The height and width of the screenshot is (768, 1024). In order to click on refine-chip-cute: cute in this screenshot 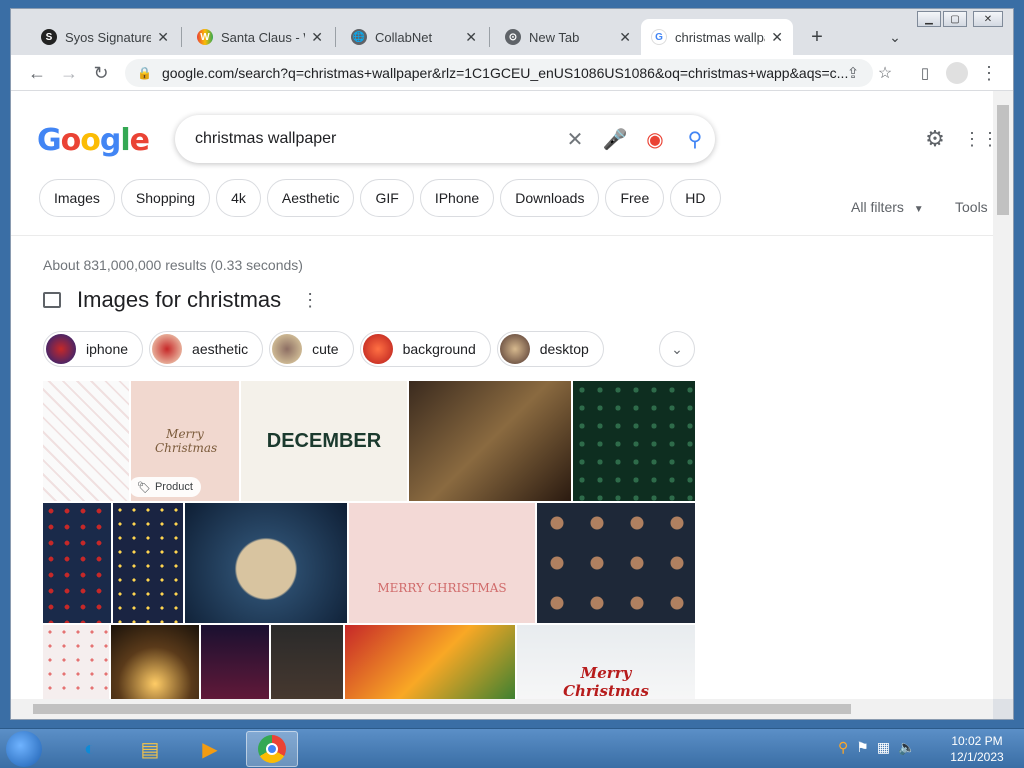, I will do `click(311, 349)`.